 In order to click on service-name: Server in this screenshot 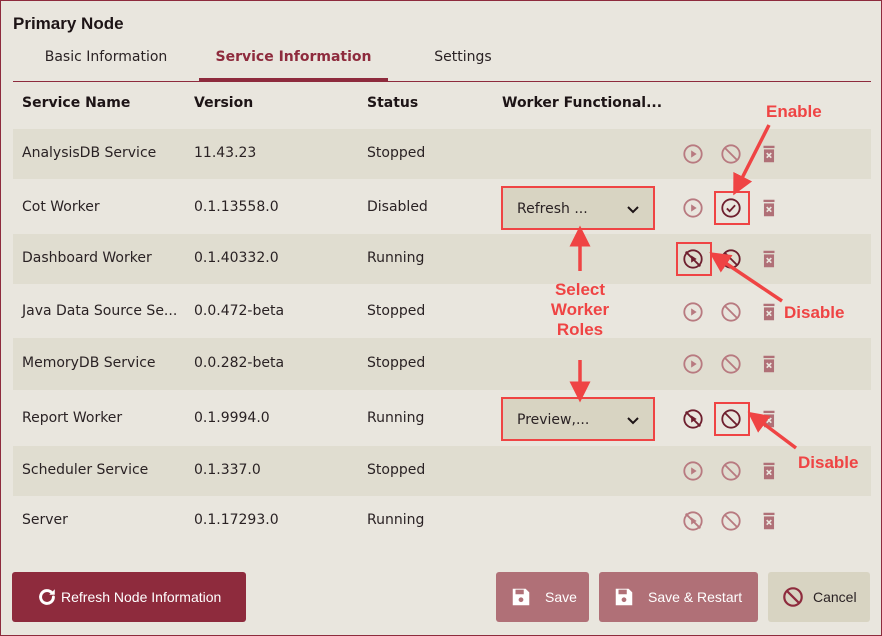, I will do `click(45, 520)`.